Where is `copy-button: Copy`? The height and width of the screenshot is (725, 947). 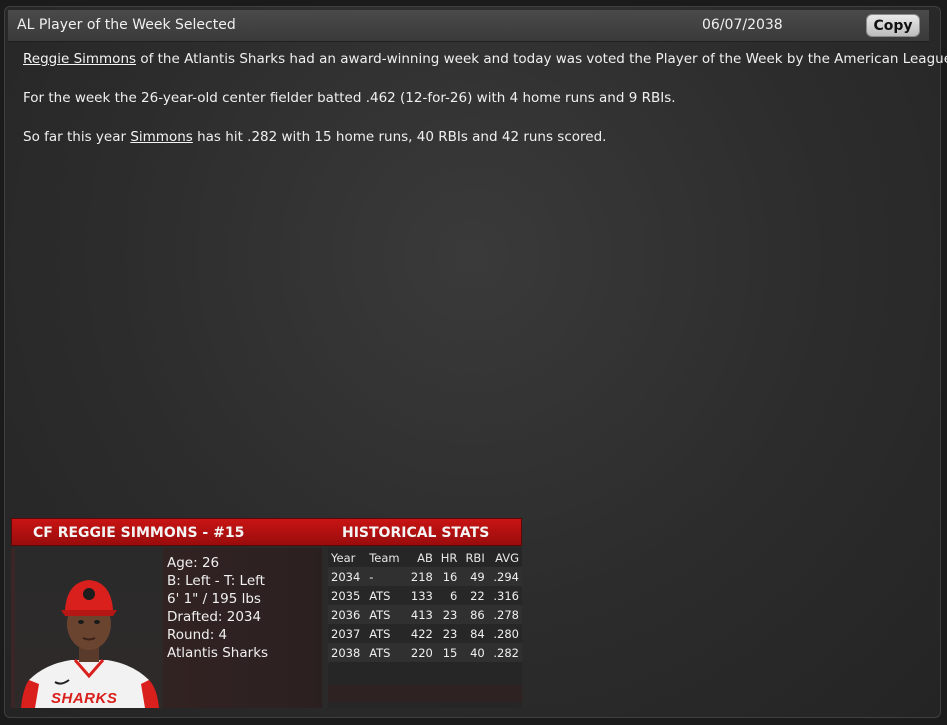 copy-button: Copy is located at coordinates (893, 25).